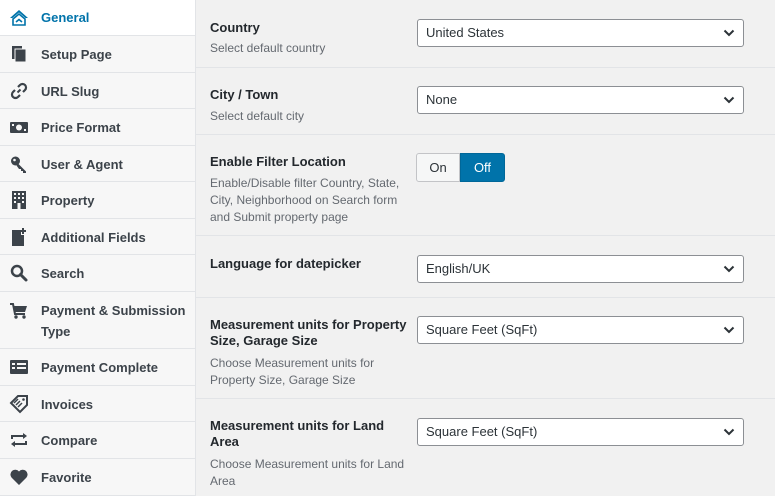 The image size is (775, 496). Describe the element at coordinates (76, 54) in the screenshot. I see `sidebar-item-label: Setup Page` at that location.